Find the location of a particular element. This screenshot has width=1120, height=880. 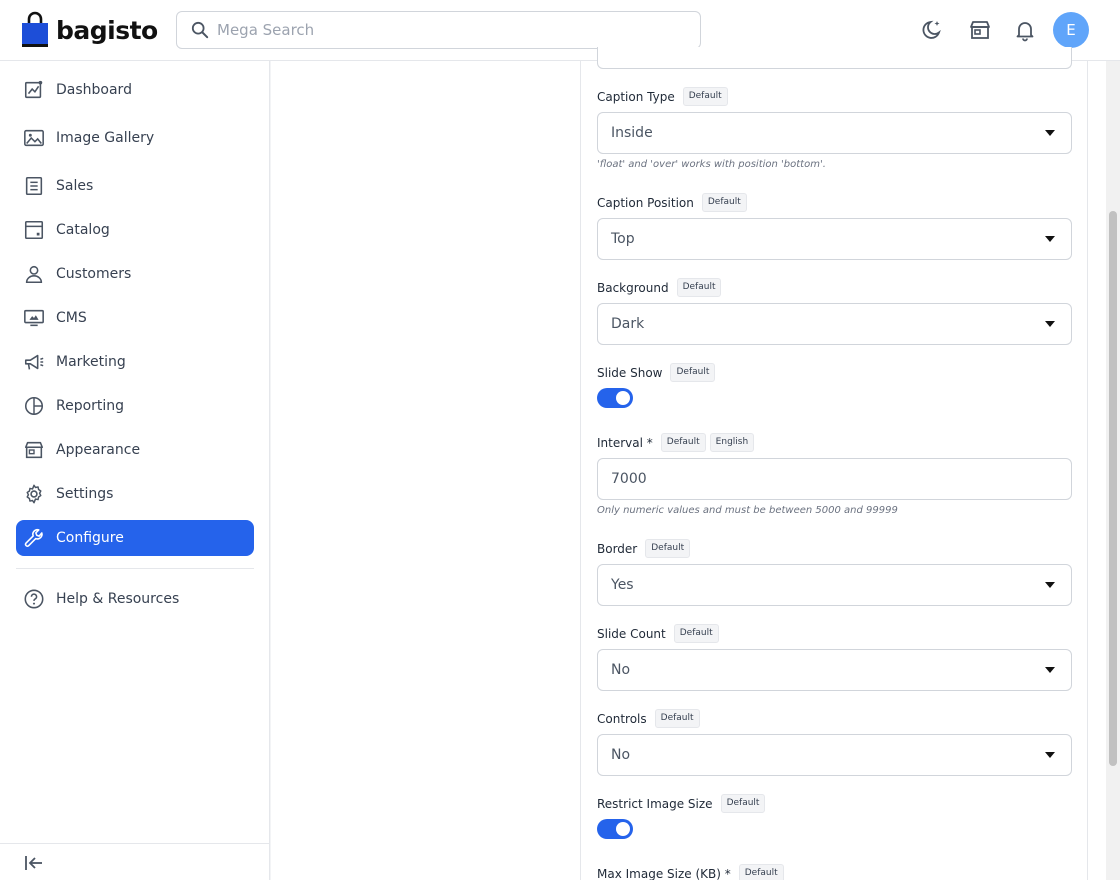

caption-position-select: Top is located at coordinates (834, 239).